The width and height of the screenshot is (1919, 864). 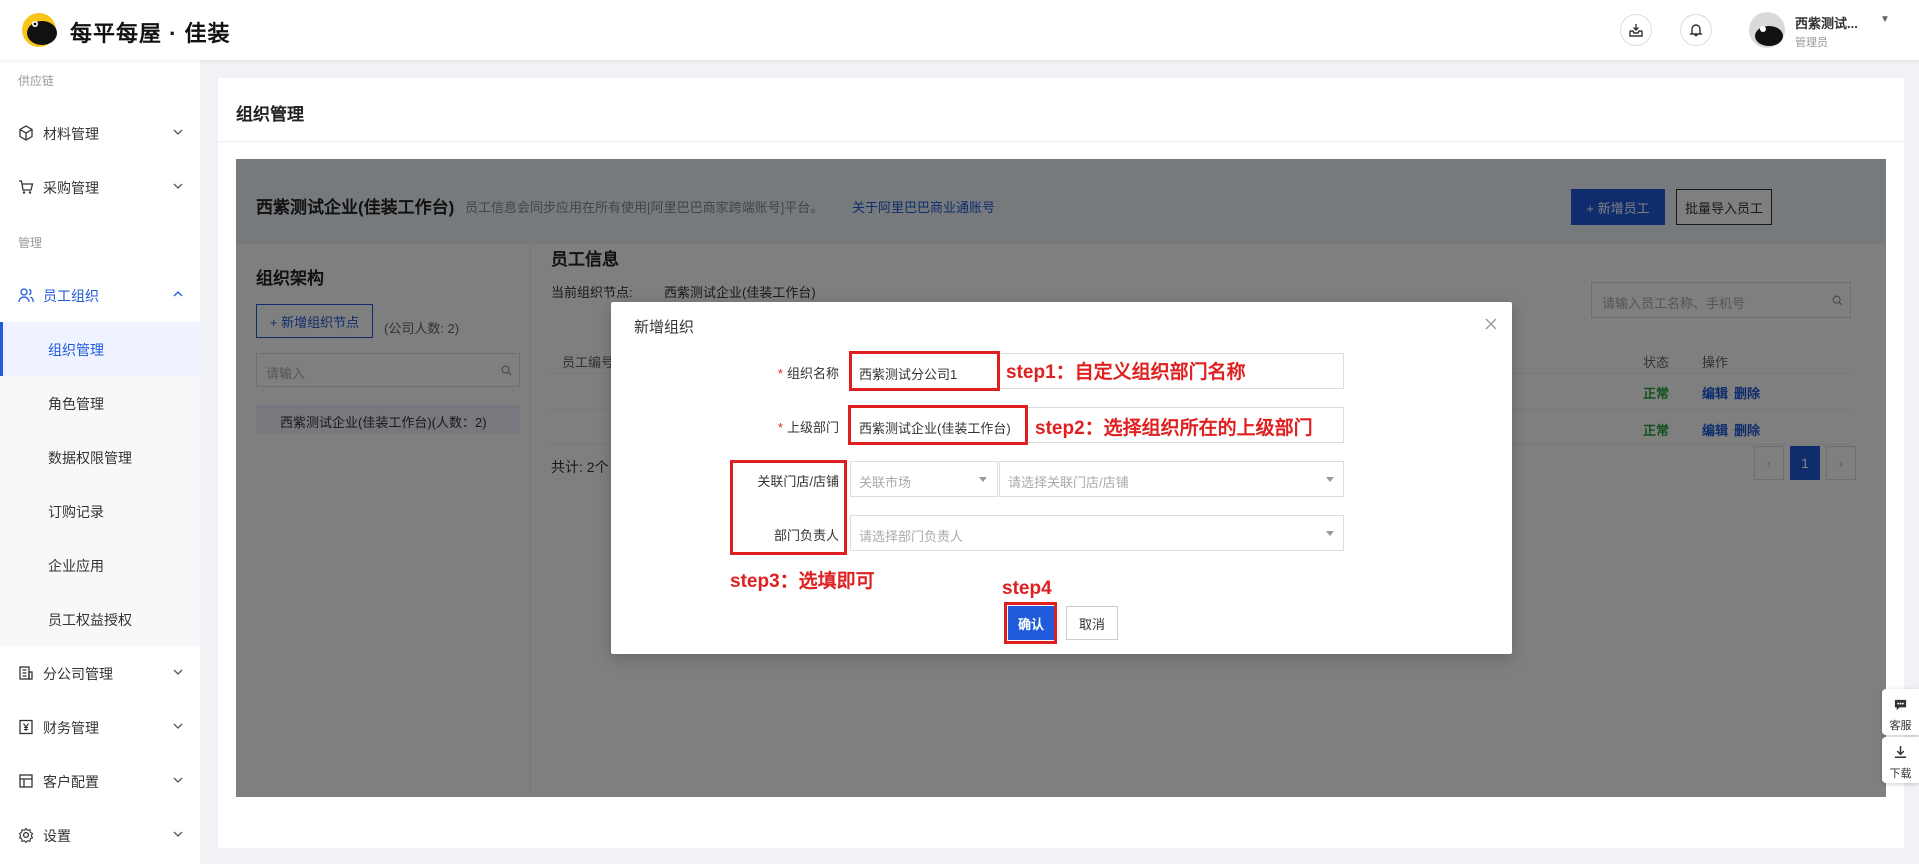 I want to click on store-select: 请选择关联门店/店铺, so click(x=1171, y=479).